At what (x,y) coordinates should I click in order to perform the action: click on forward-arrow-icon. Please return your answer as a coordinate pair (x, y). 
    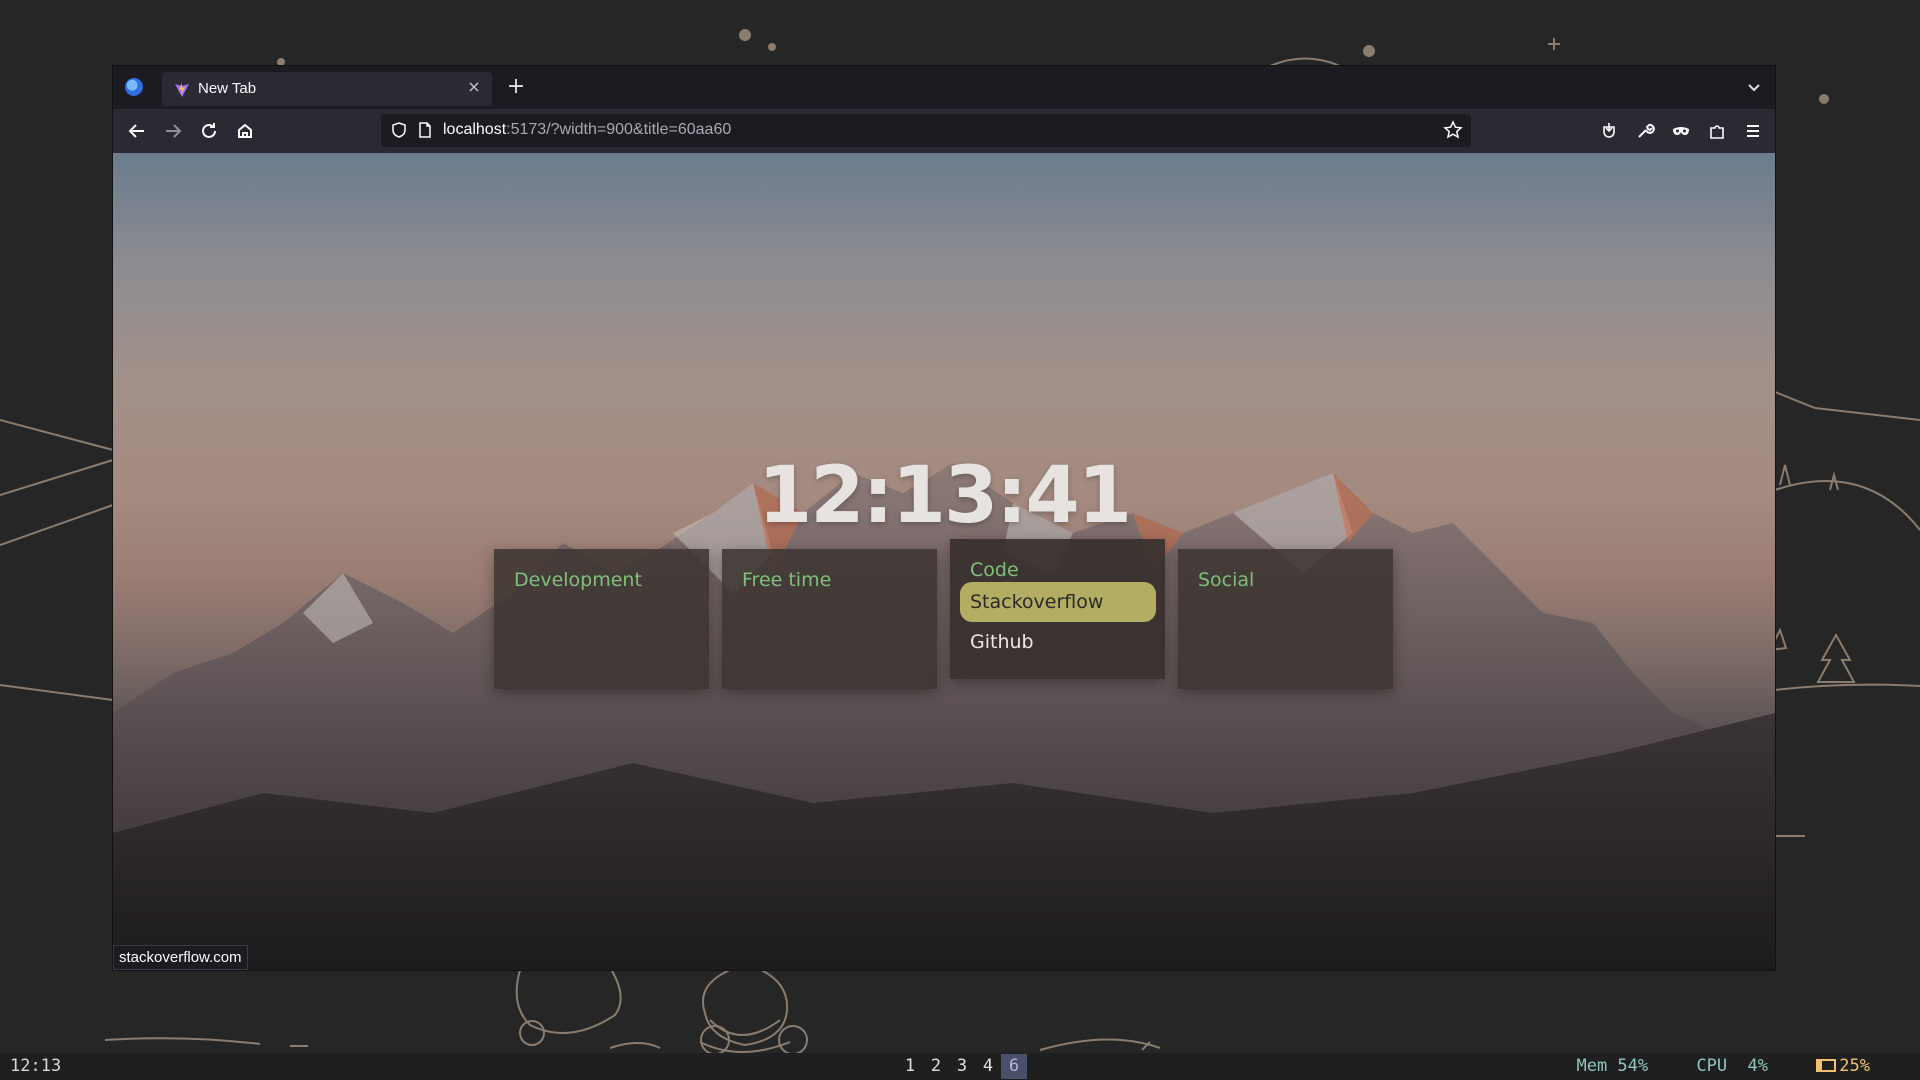
    Looking at the image, I should click on (174, 131).